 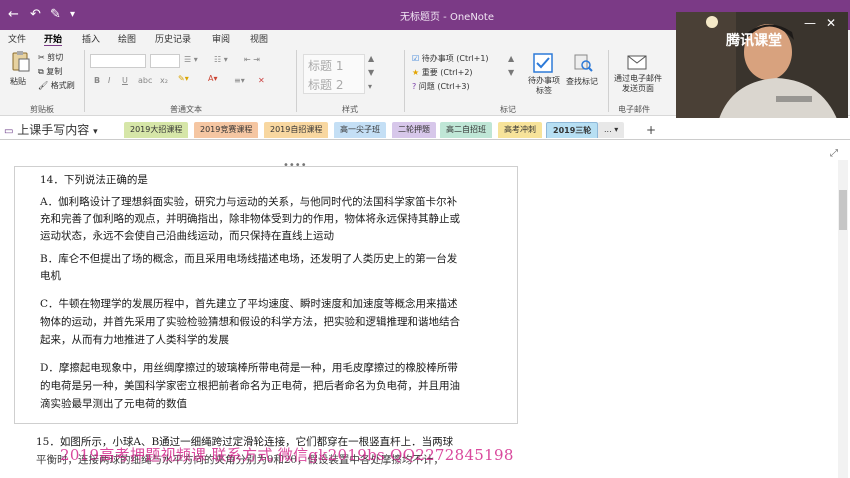 What do you see at coordinates (466, 130) in the screenshot?
I see `section-tab: 高二自招班` at bounding box center [466, 130].